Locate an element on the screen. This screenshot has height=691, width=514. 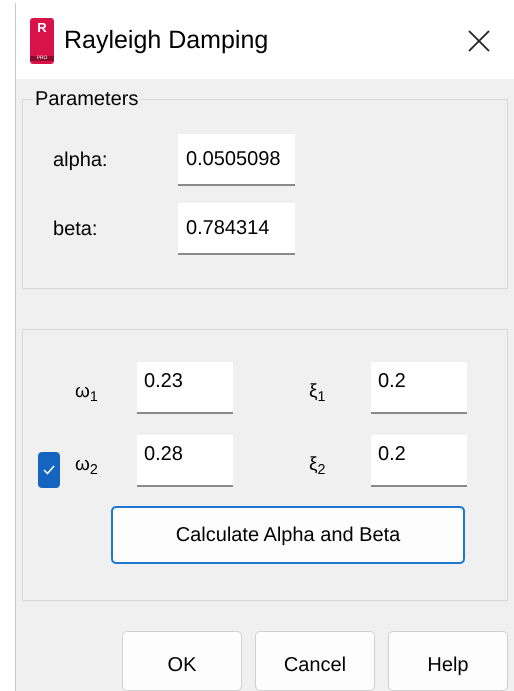
input-field: 0.28 is located at coordinates (185, 460).